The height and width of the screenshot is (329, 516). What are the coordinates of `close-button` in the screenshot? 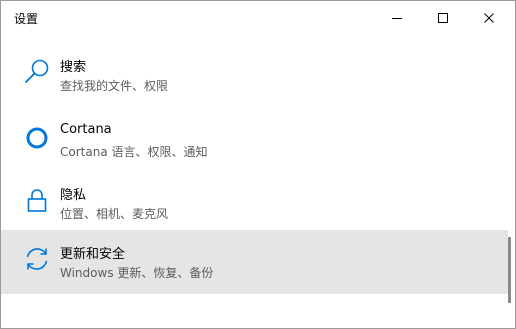 It's located at (489, 18).